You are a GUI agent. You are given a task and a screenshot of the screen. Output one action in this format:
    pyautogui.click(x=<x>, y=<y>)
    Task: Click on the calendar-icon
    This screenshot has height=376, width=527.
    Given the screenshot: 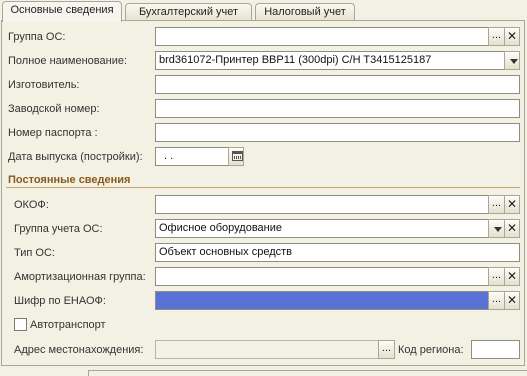 What is the action you would take?
    pyautogui.click(x=237, y=156)
    